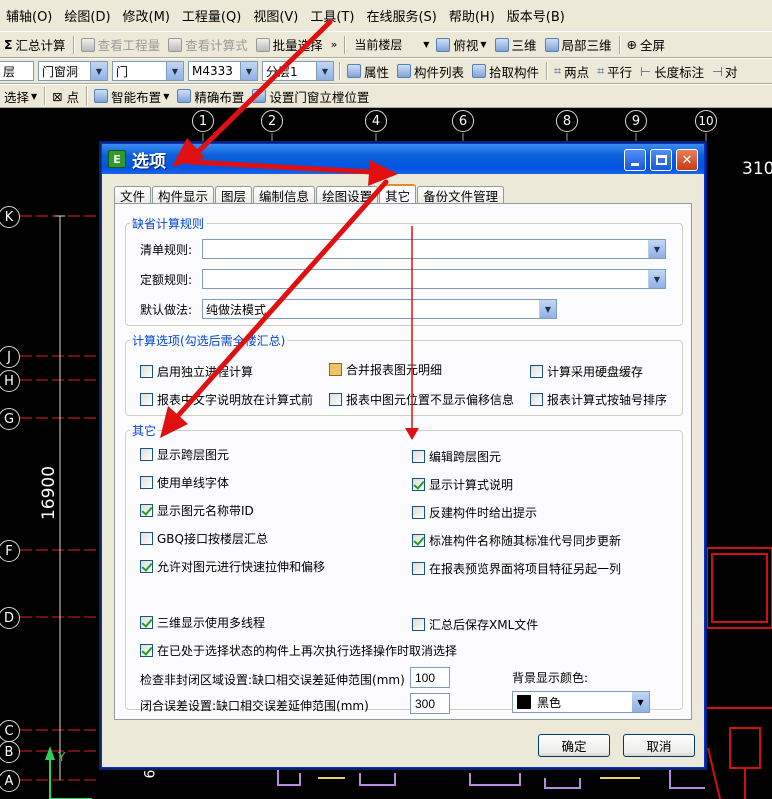  I want to click on tab-compile-info: 编制信息, so click(284, 195).